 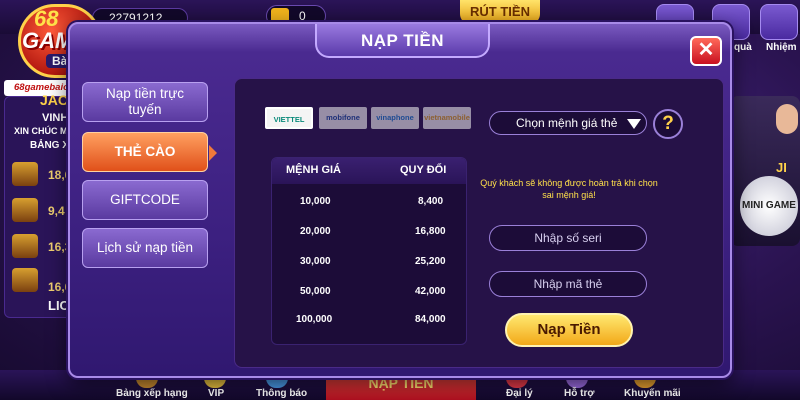 What do you see at coordinates (314, 319) in the screenshot?
I see `table-cell: 100,000` at bounding box center [314, 319].